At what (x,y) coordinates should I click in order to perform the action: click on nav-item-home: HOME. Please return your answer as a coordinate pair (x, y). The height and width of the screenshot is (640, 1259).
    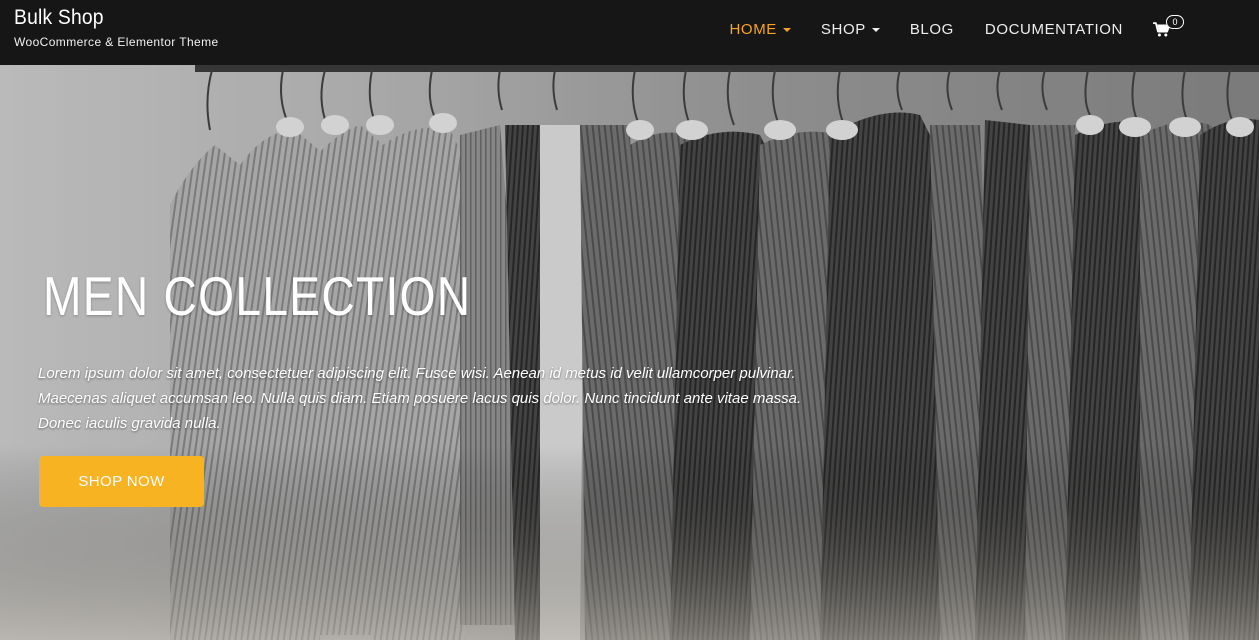
    Looking at the image, I should click on (760, 29).